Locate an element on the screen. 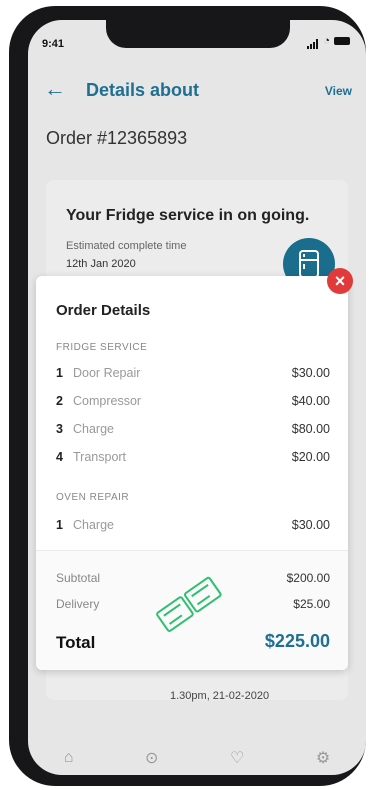  list-item: 1 Door Repair $30.00 is located at coordinates (193, 375).